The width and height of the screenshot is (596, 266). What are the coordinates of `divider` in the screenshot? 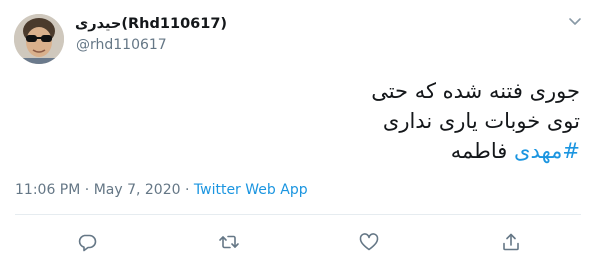 It's located at (298, 214).